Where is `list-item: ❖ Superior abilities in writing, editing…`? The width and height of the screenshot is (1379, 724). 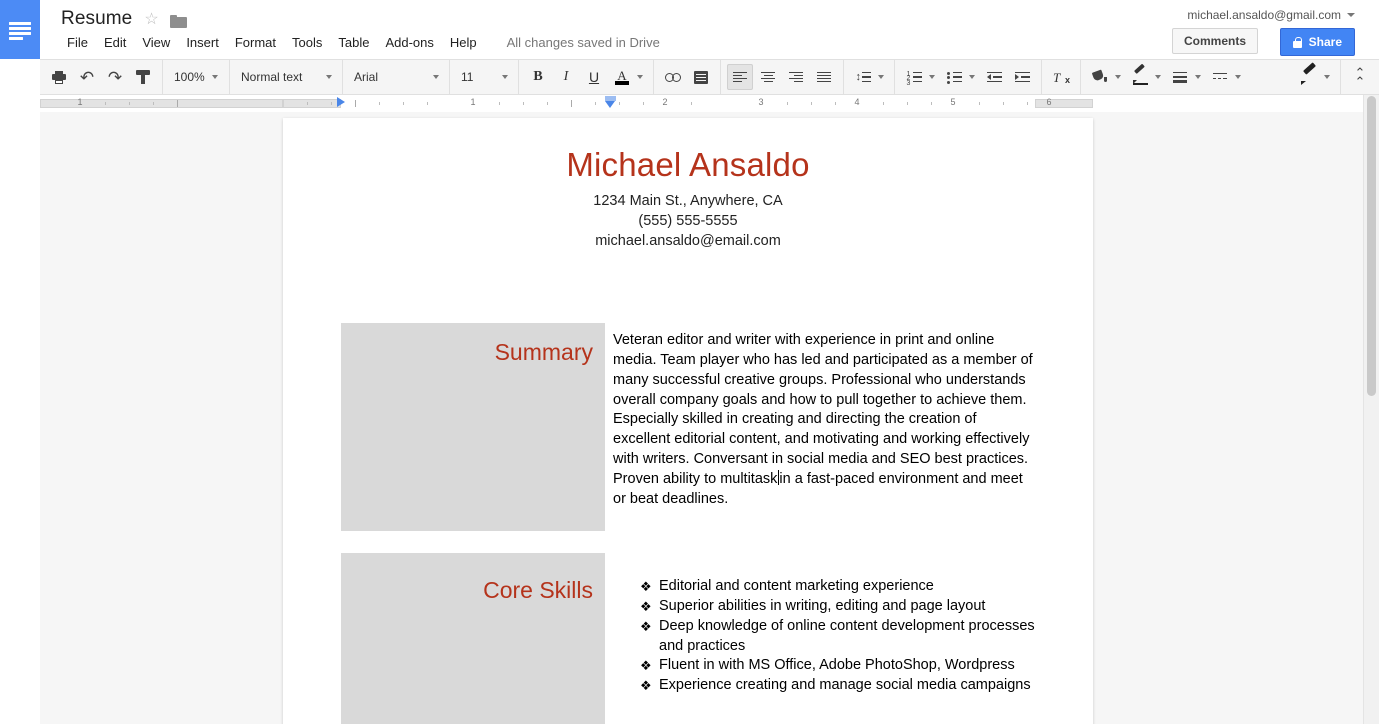
list-item: ❖ Superior abilities in writing, editing… is located at coordinates (824, 607).